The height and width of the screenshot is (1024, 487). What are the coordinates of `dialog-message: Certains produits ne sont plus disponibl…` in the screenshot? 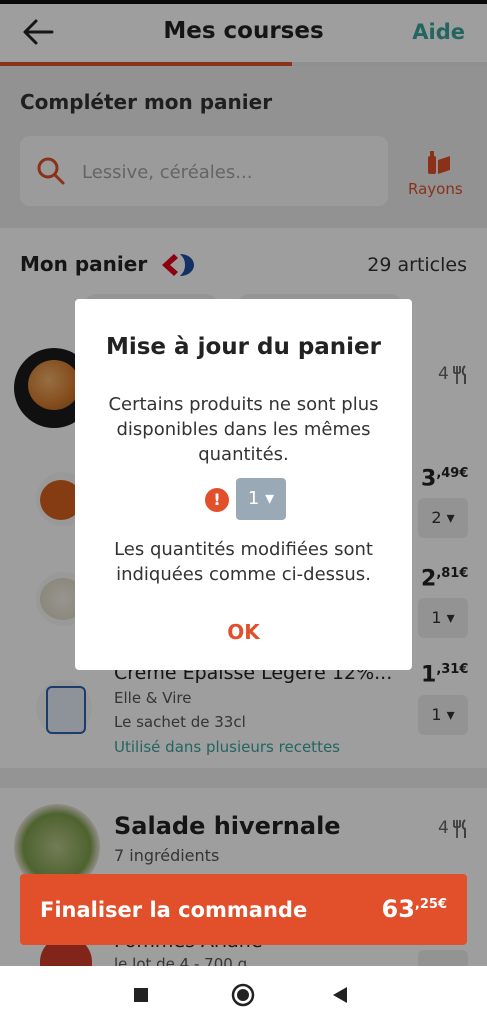 It's located at (243, 429).